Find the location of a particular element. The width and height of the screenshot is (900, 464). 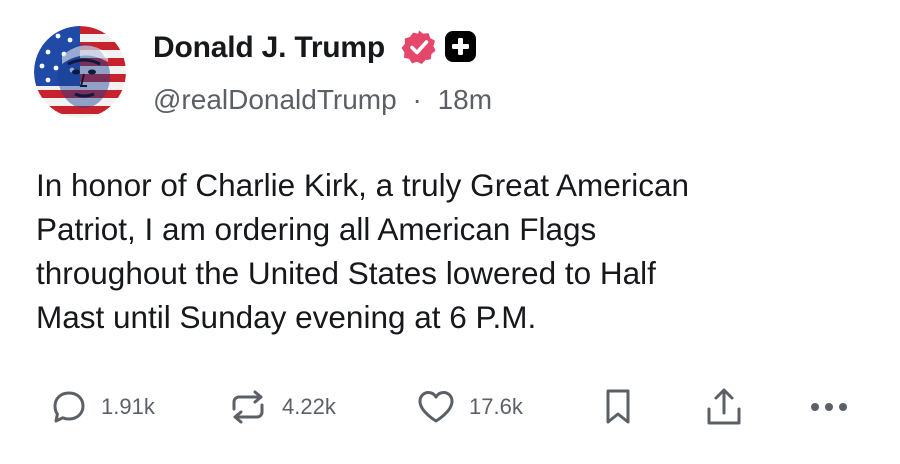

reply-button: 1.91k is located at coordinates (102, 407).